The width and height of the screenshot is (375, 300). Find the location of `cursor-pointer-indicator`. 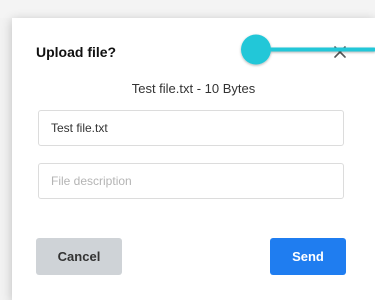

cursor-pointer-indicator is located at coordinates (308, 49).